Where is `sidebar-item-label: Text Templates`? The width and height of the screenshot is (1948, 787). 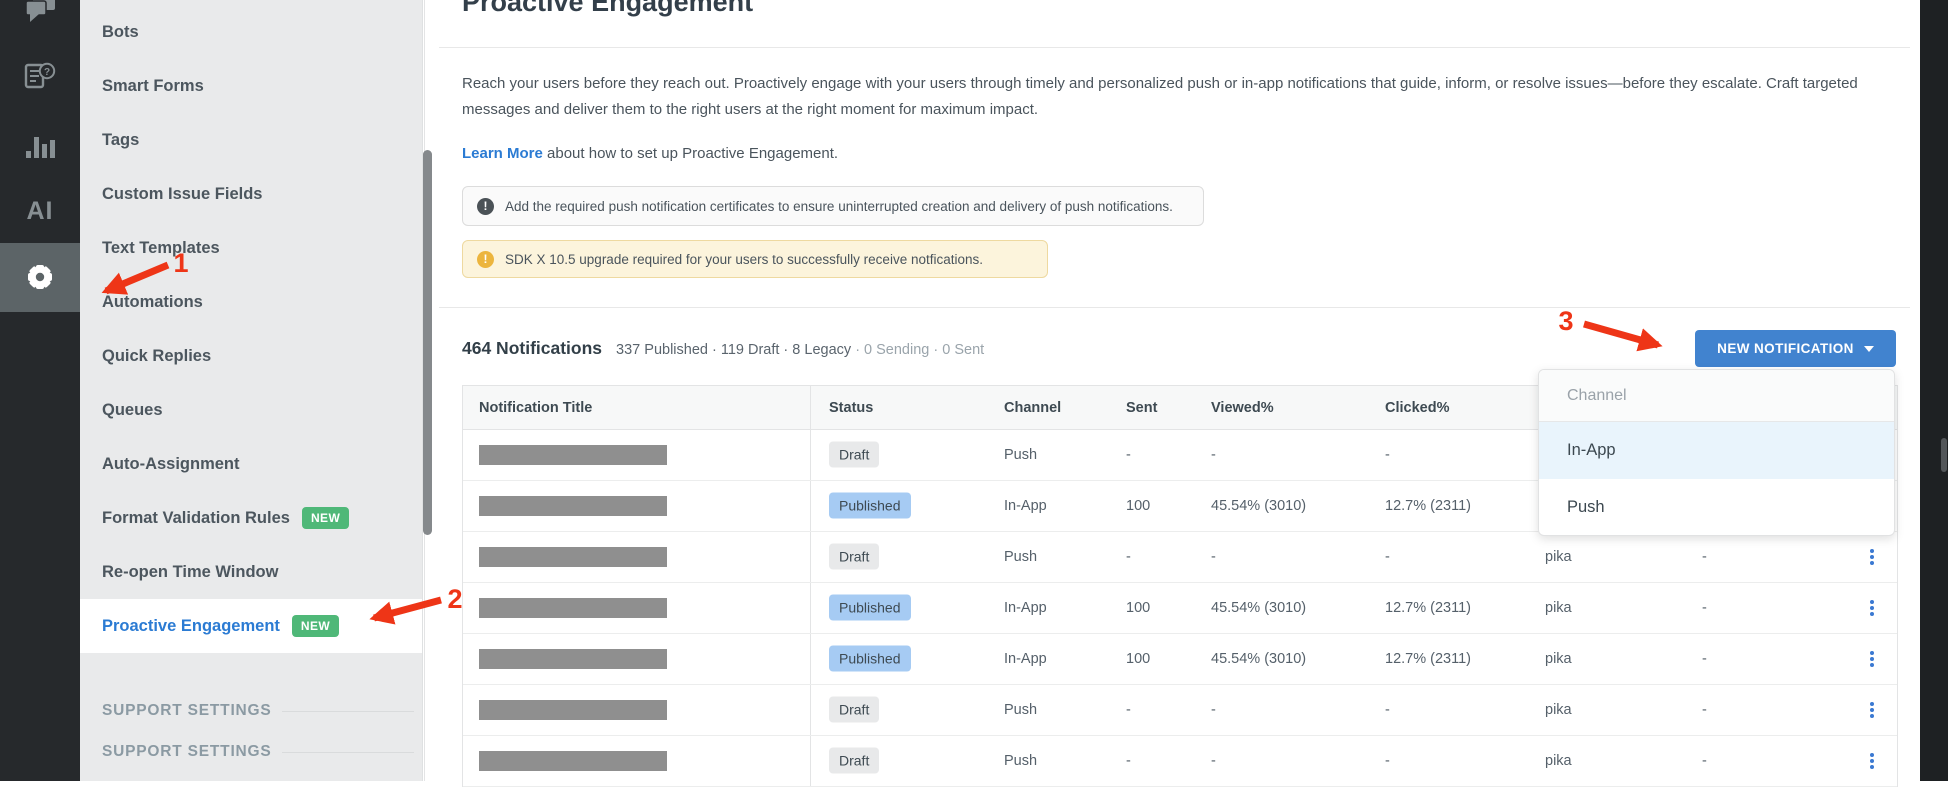 sidebar-item-label: Text Templates is located at coordinates (161, 247).